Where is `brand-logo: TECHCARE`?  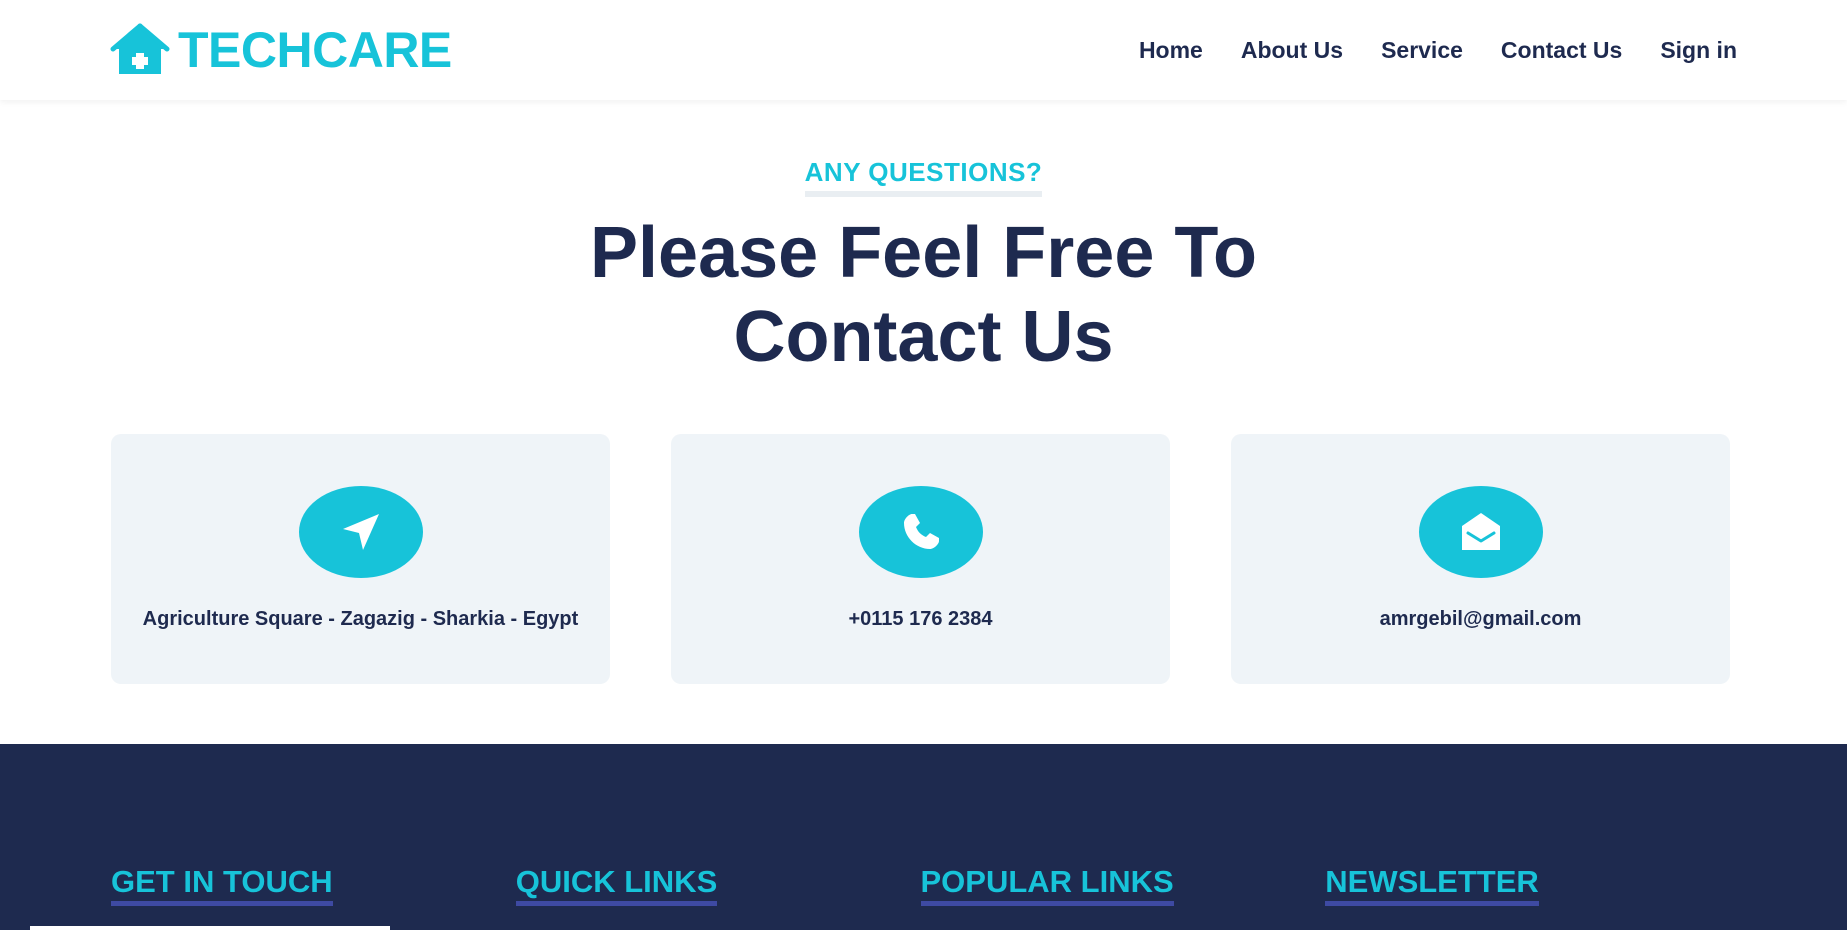 brand-logo: TECHCARE is located at coordinates (281, 50).